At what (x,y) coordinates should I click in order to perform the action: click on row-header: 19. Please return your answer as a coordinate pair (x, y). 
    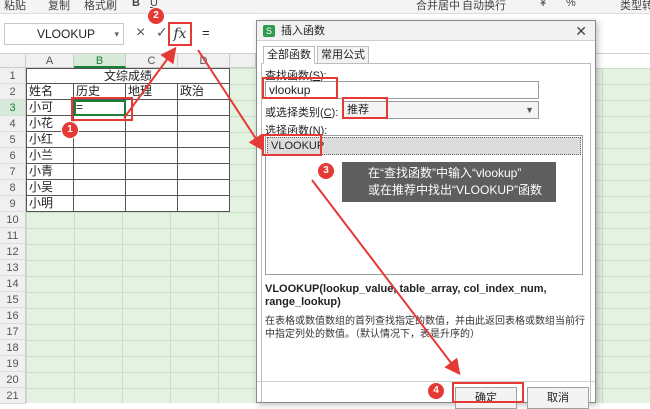
    Looking at the image, I should click on (13, 364).